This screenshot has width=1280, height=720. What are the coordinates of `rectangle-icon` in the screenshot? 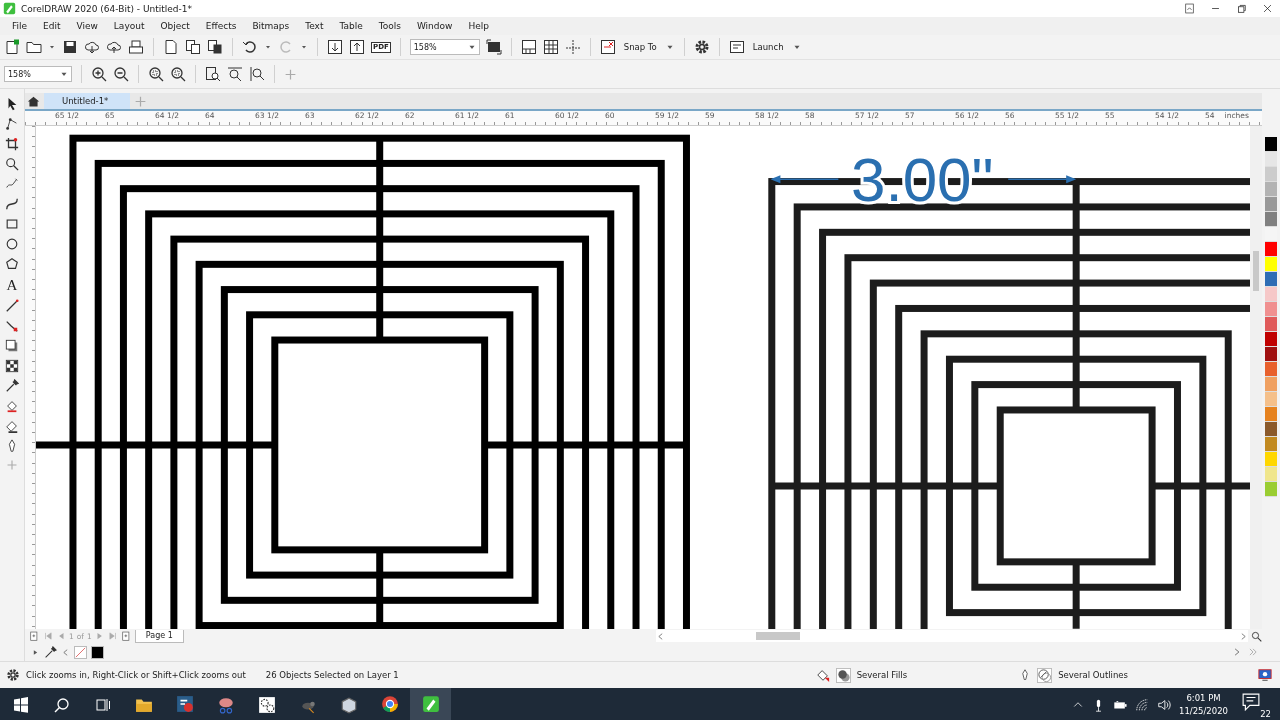 It's located at (12, 224).